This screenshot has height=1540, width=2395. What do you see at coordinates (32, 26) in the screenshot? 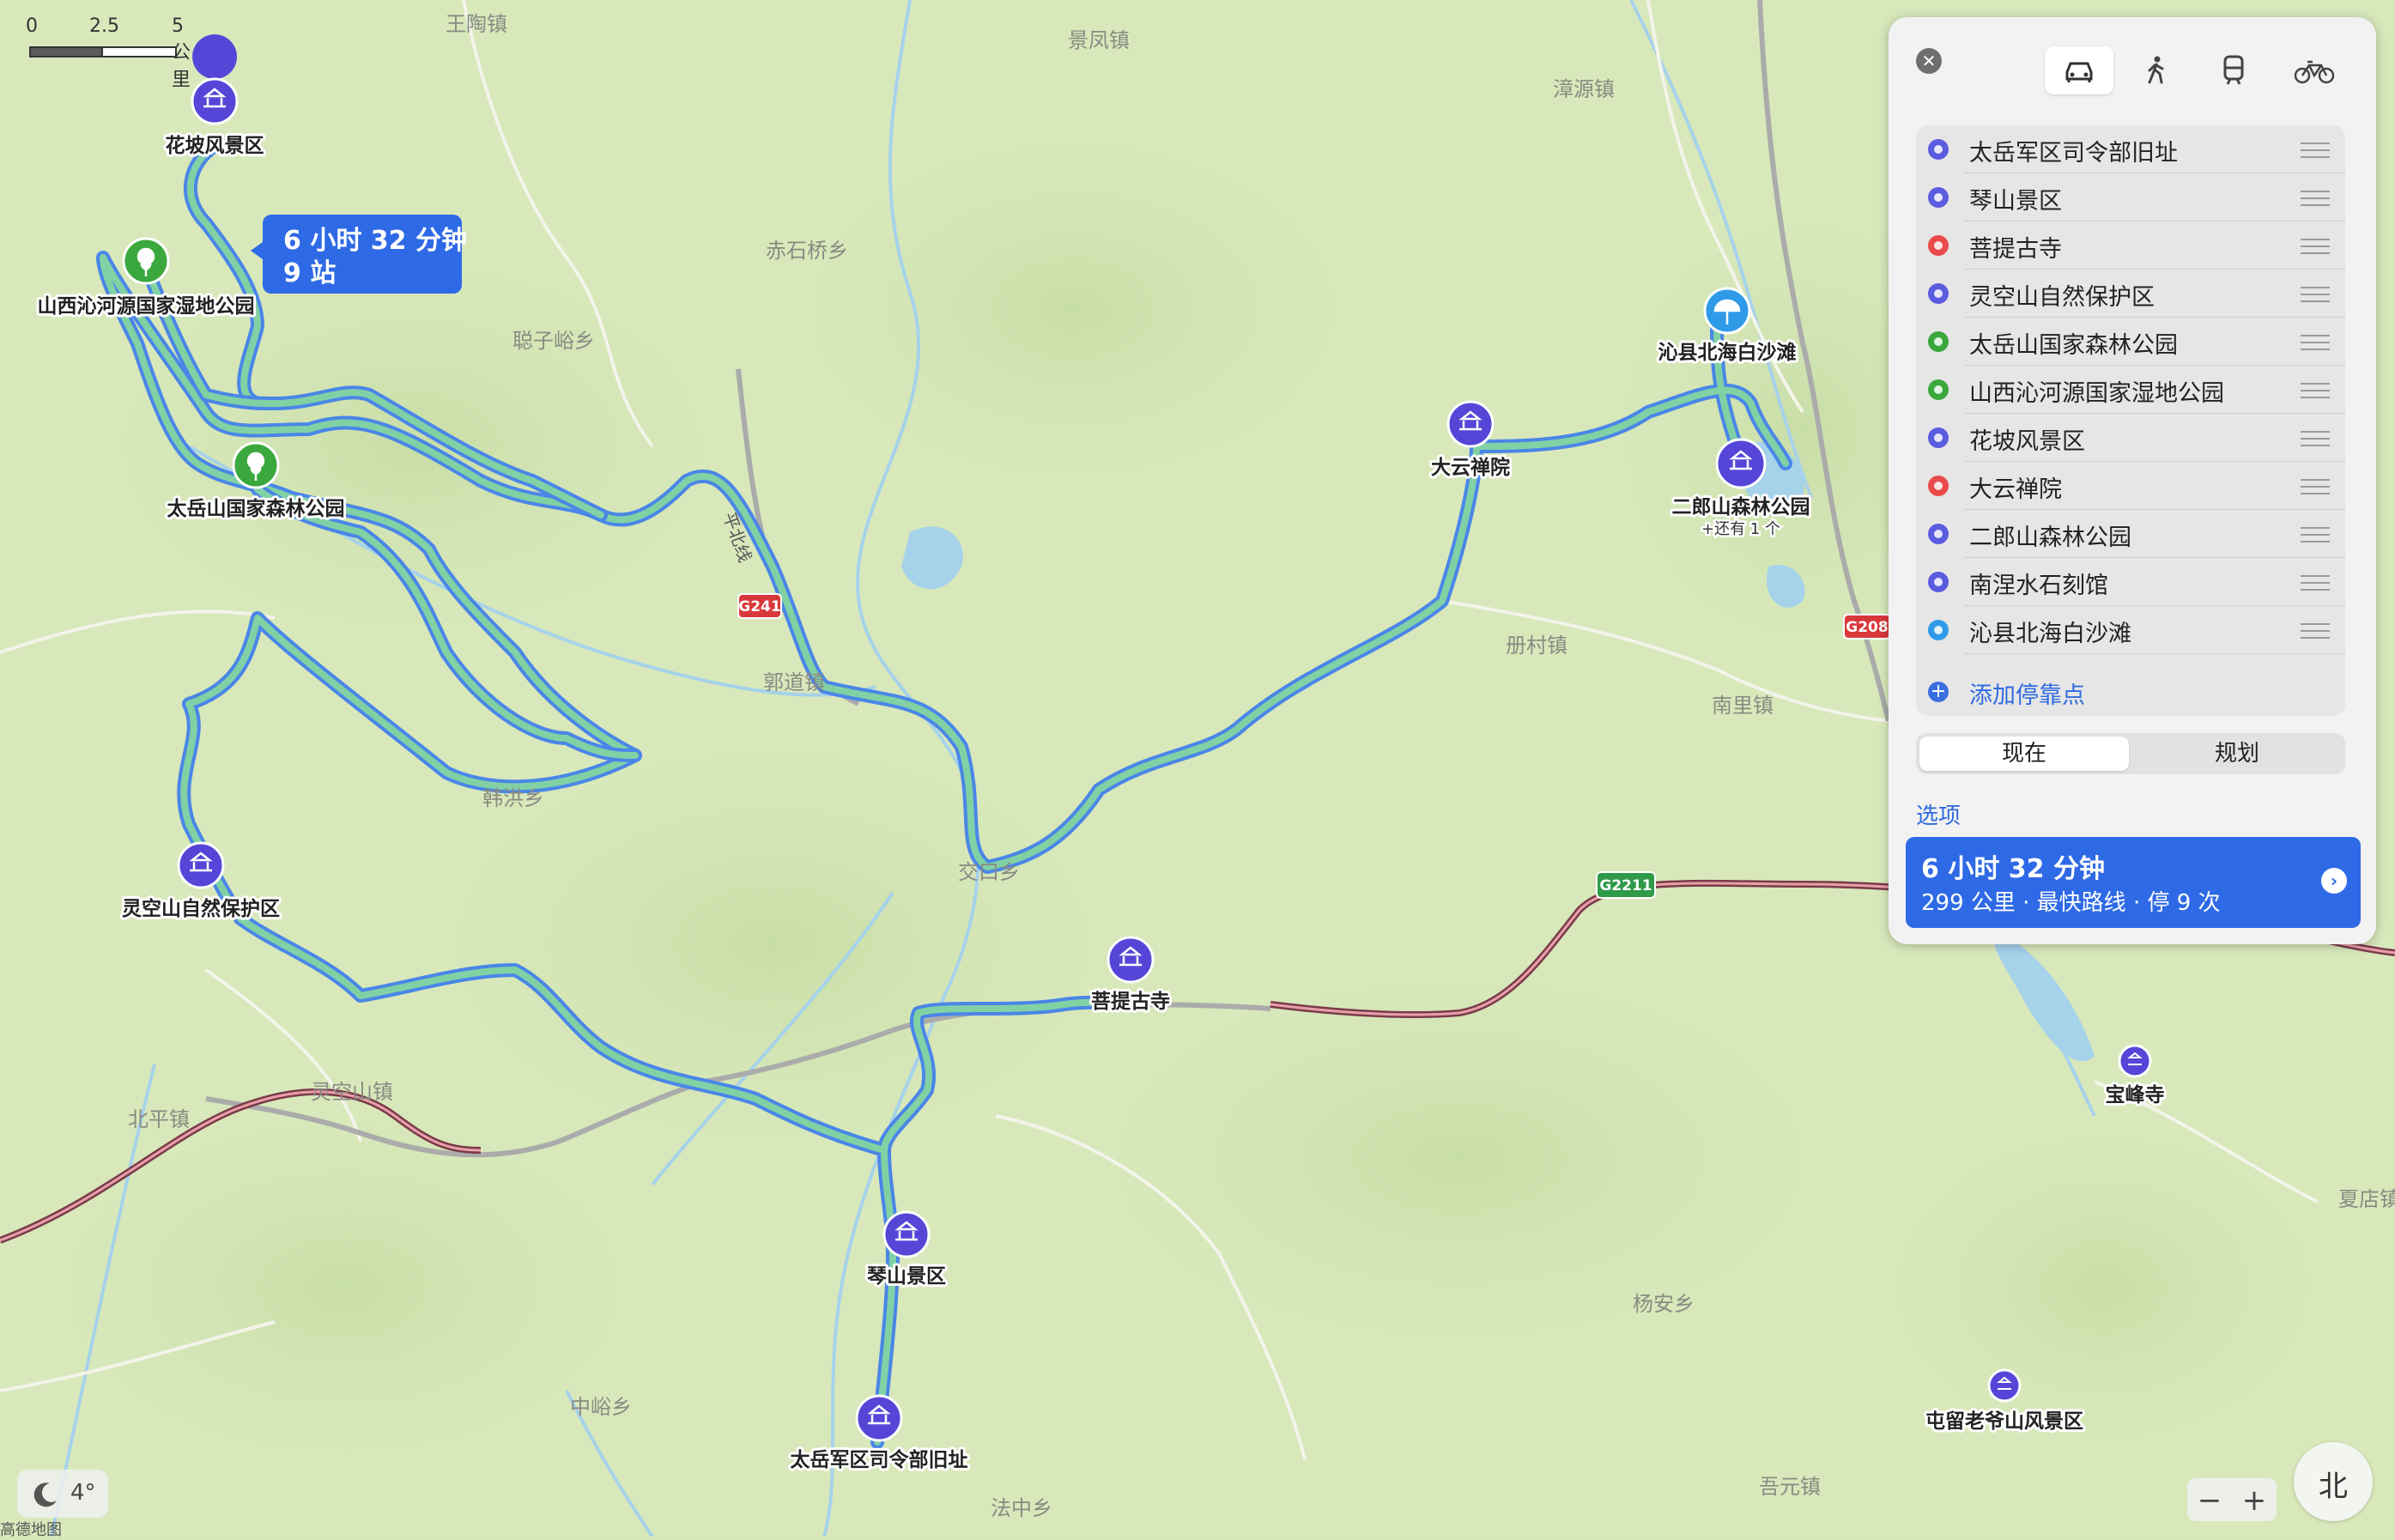
I see `scale-label-0: 0` at bounding box center [32, 26].